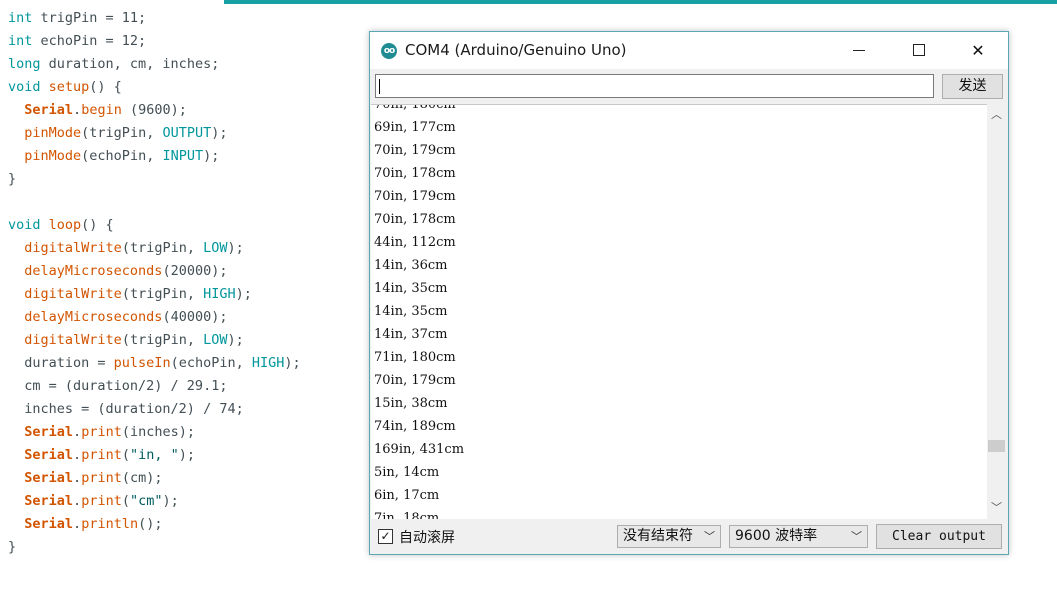 The width and height of the screenshot is (1057, 591). Describe the element at coordinates (407, 472) in the screenshot. I see `serial-output-line: 5in, 14cm` at that location.